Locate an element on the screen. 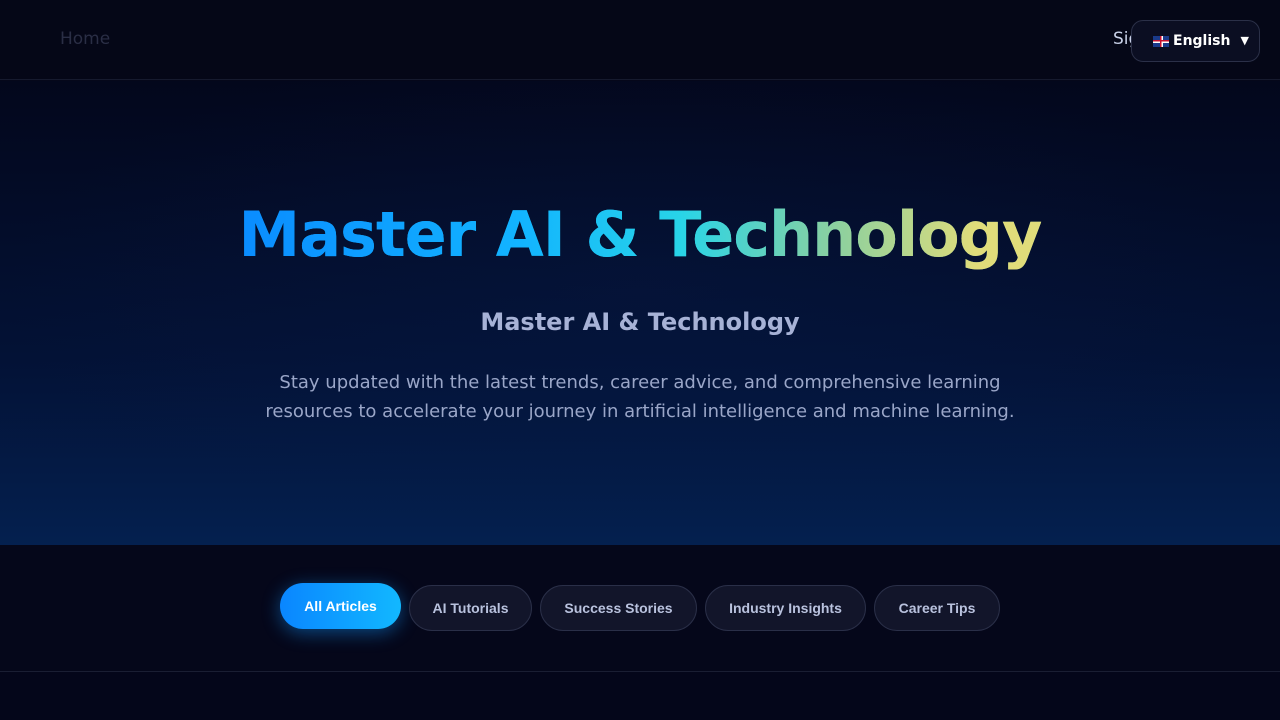 The image size is (1280, 720). filter-success-stories: Success Stories is located at coordinates (618, 608).